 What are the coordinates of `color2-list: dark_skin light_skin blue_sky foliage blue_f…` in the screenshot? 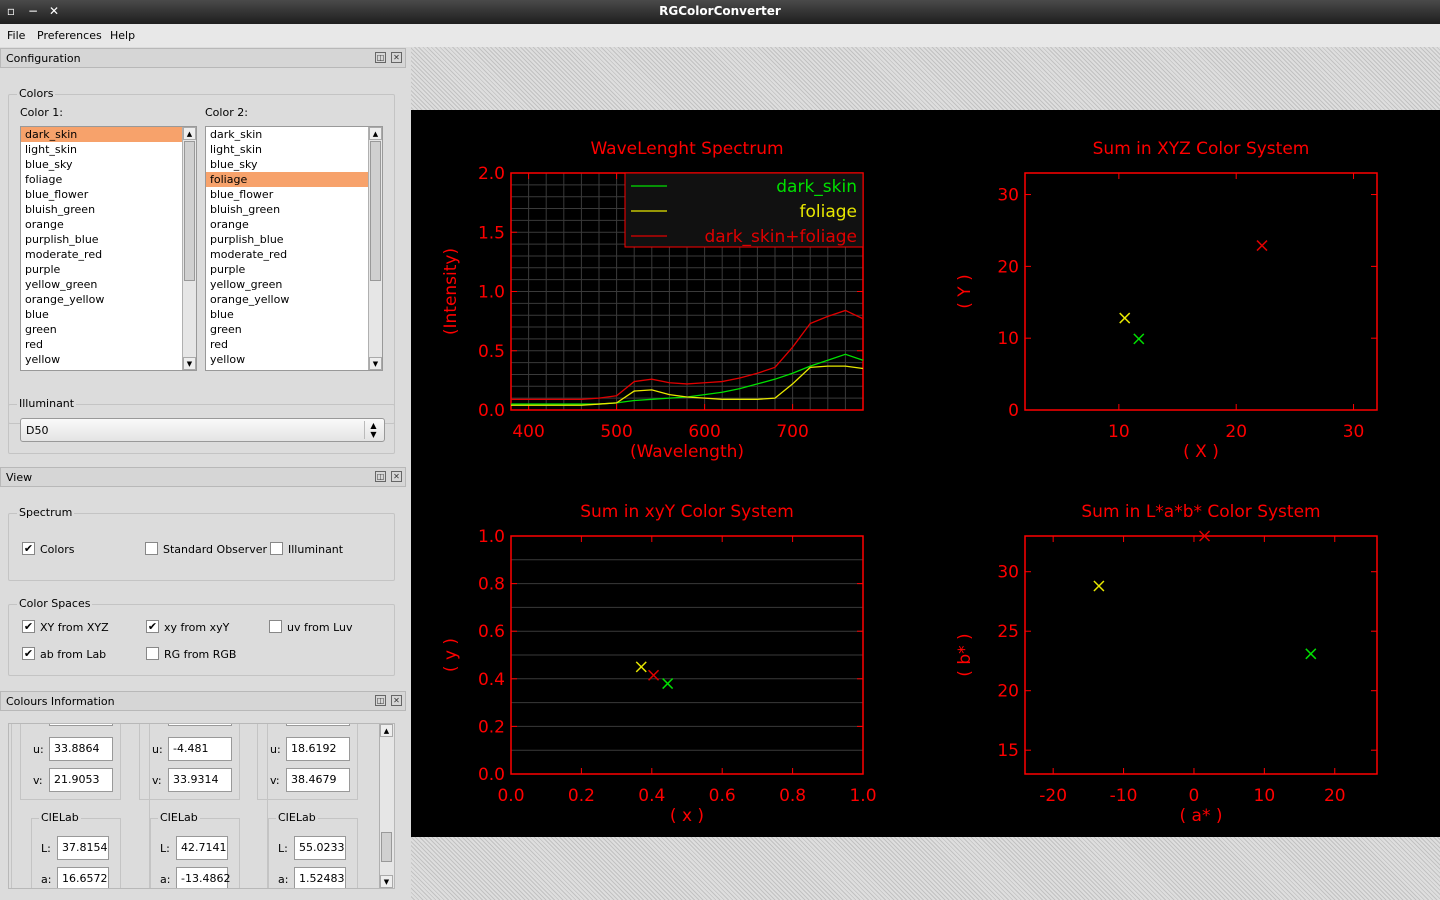 It's located at (294, 248).